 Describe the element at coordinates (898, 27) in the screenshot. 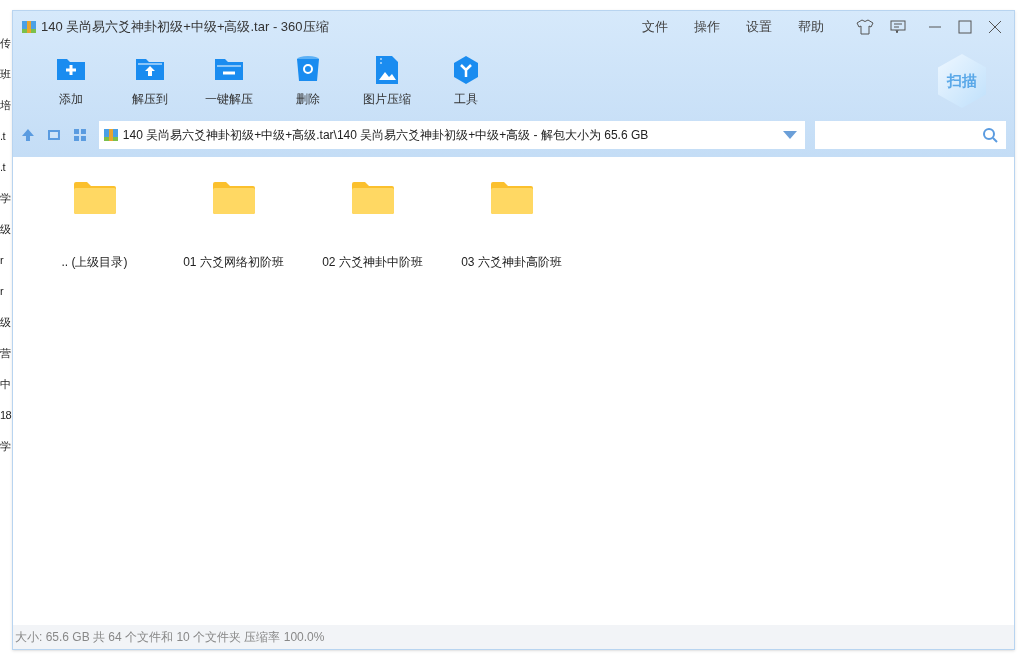

I see `feedback-icon` at that location.